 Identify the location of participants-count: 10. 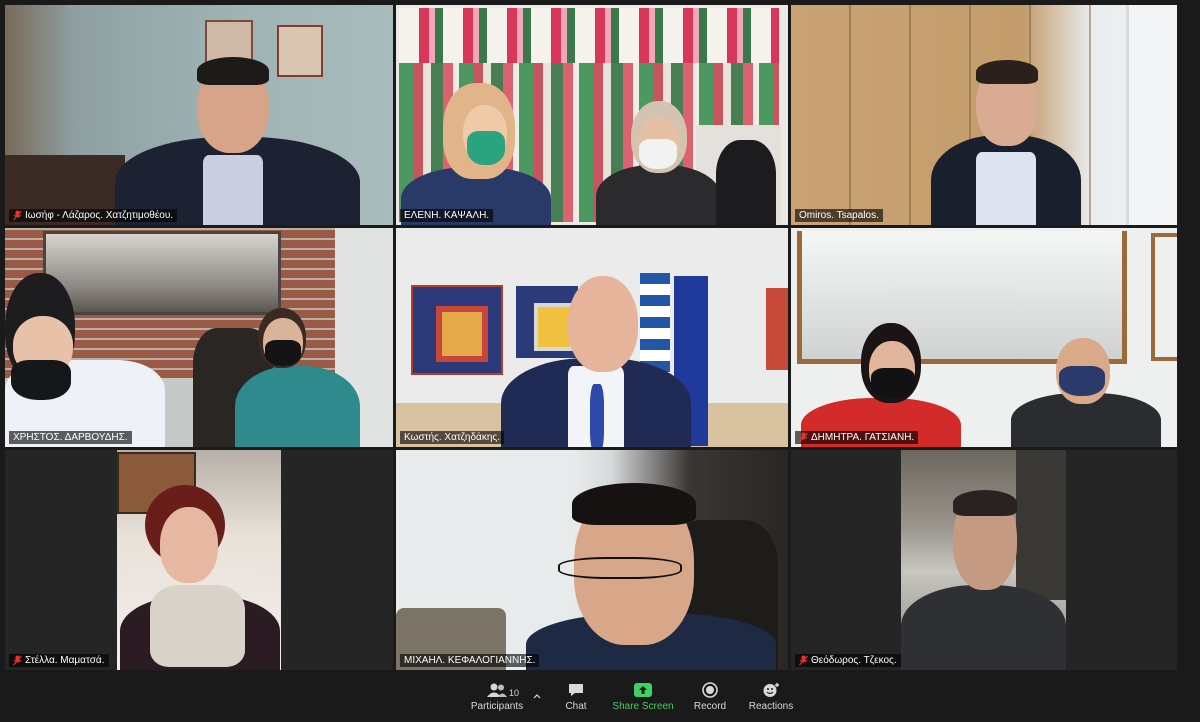
(514, 693).